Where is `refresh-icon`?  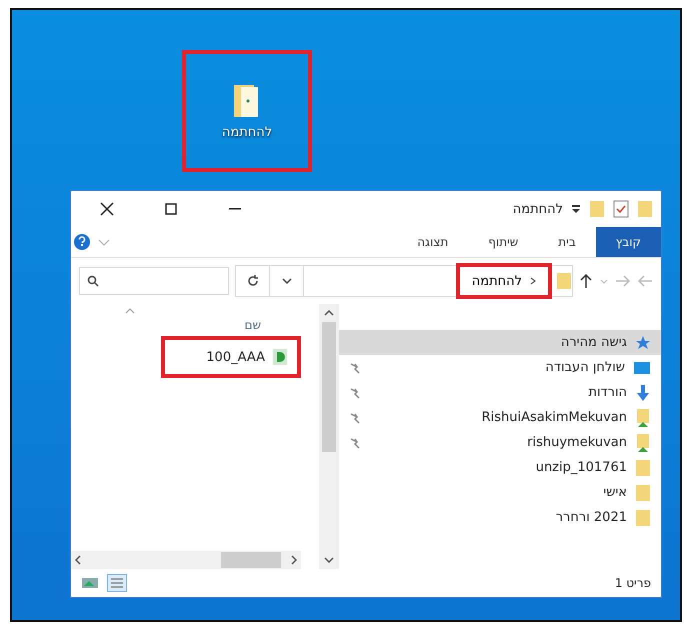 refresh-icon is located at coordinates (253, 281).